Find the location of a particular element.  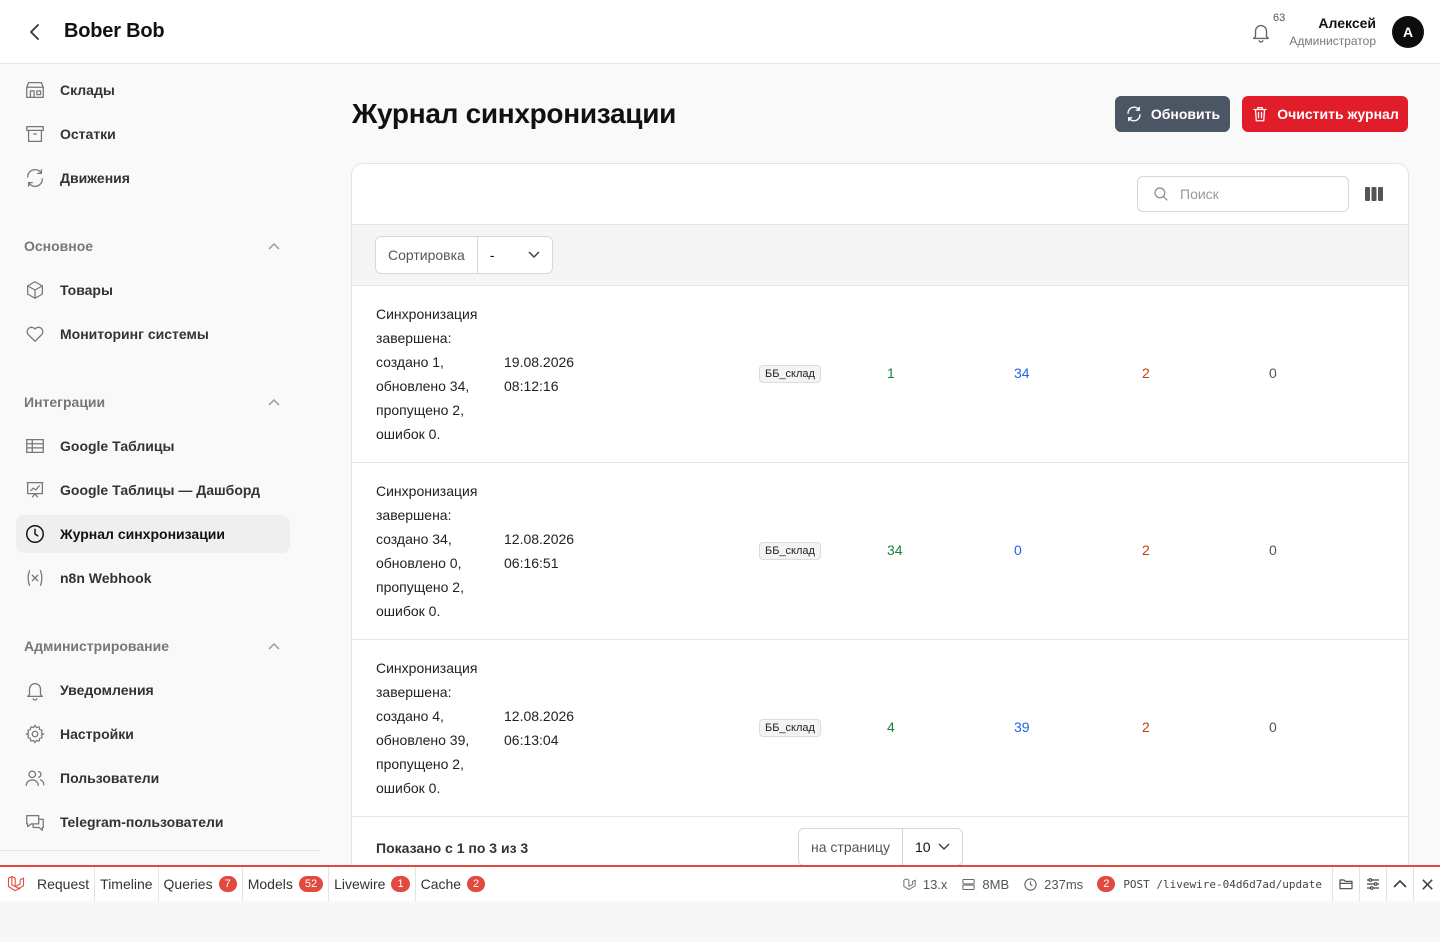

group-integrations-header: Интеграции is located at coordinates (152, 402).